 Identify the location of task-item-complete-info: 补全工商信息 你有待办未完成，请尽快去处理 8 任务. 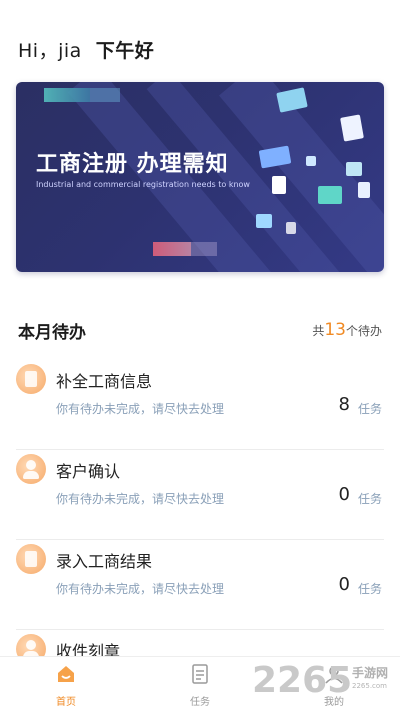
(200, 405).